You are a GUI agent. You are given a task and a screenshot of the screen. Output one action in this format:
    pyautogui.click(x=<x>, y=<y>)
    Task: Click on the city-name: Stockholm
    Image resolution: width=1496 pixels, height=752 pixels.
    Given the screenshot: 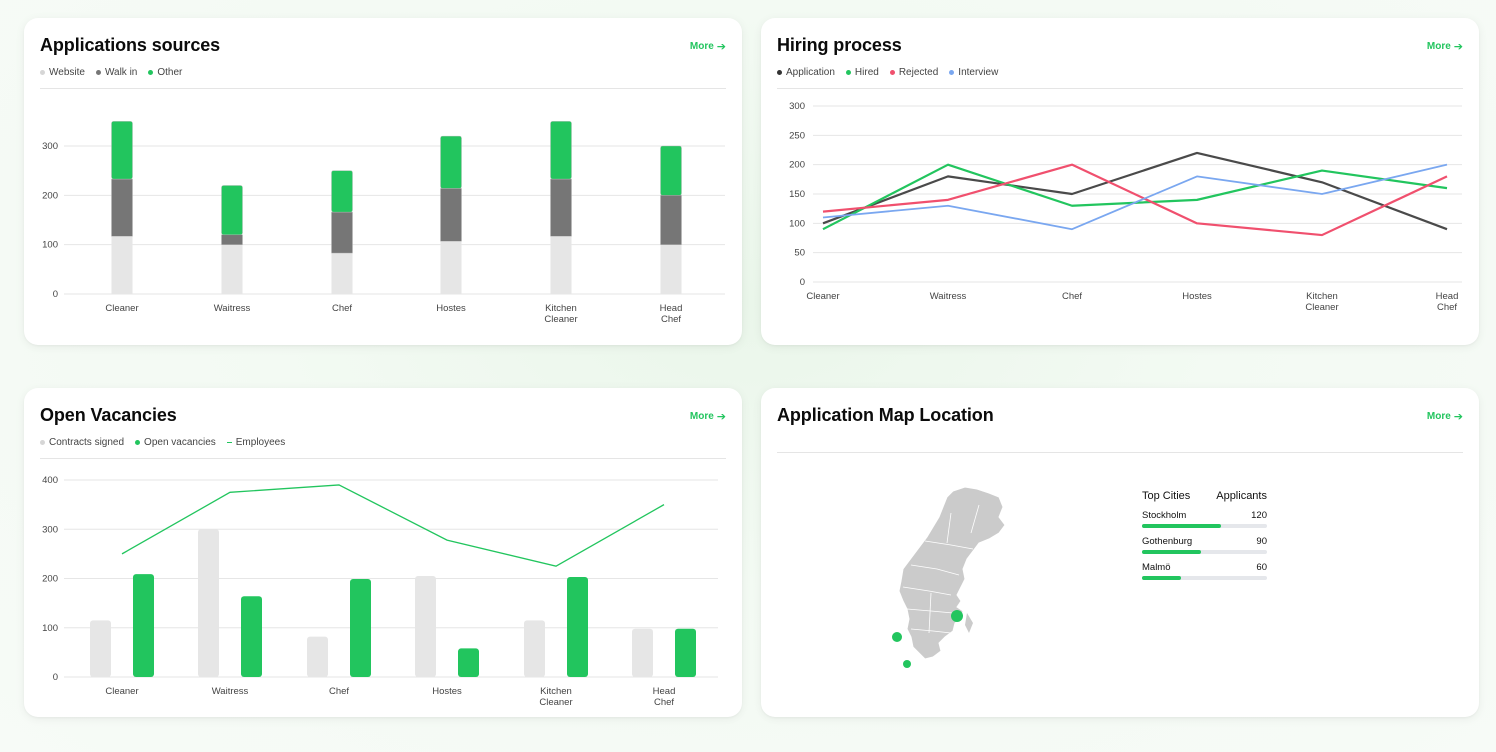 What is the action you would take?
    pyautogui.click(x=1164, y=515)
    